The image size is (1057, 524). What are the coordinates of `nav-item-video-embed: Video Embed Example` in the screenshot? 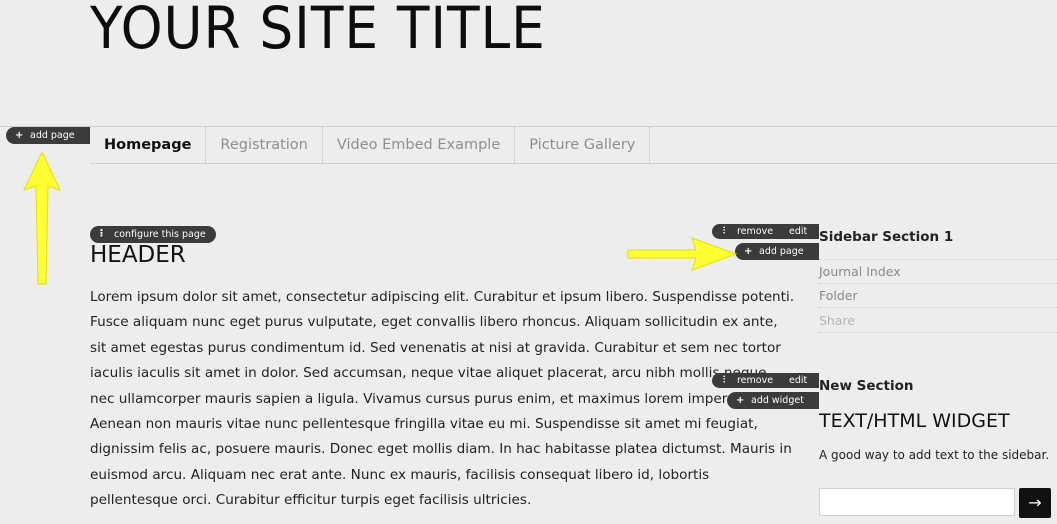 It's located at (419, 145).